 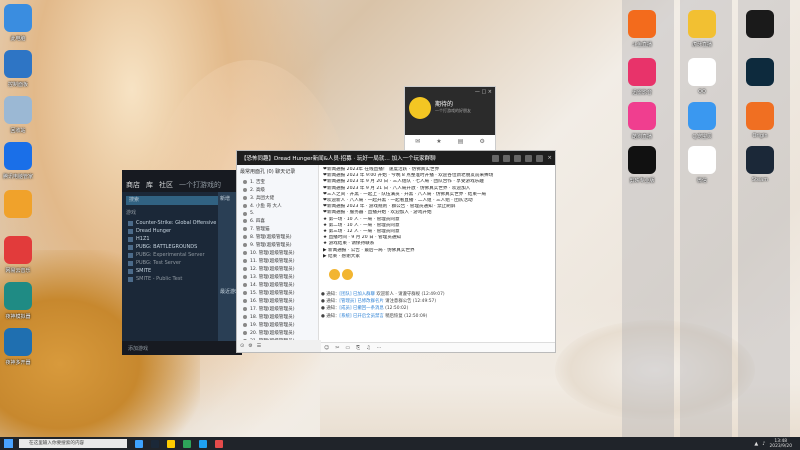 I want to click on share-icon, so click(x=529, y=158).